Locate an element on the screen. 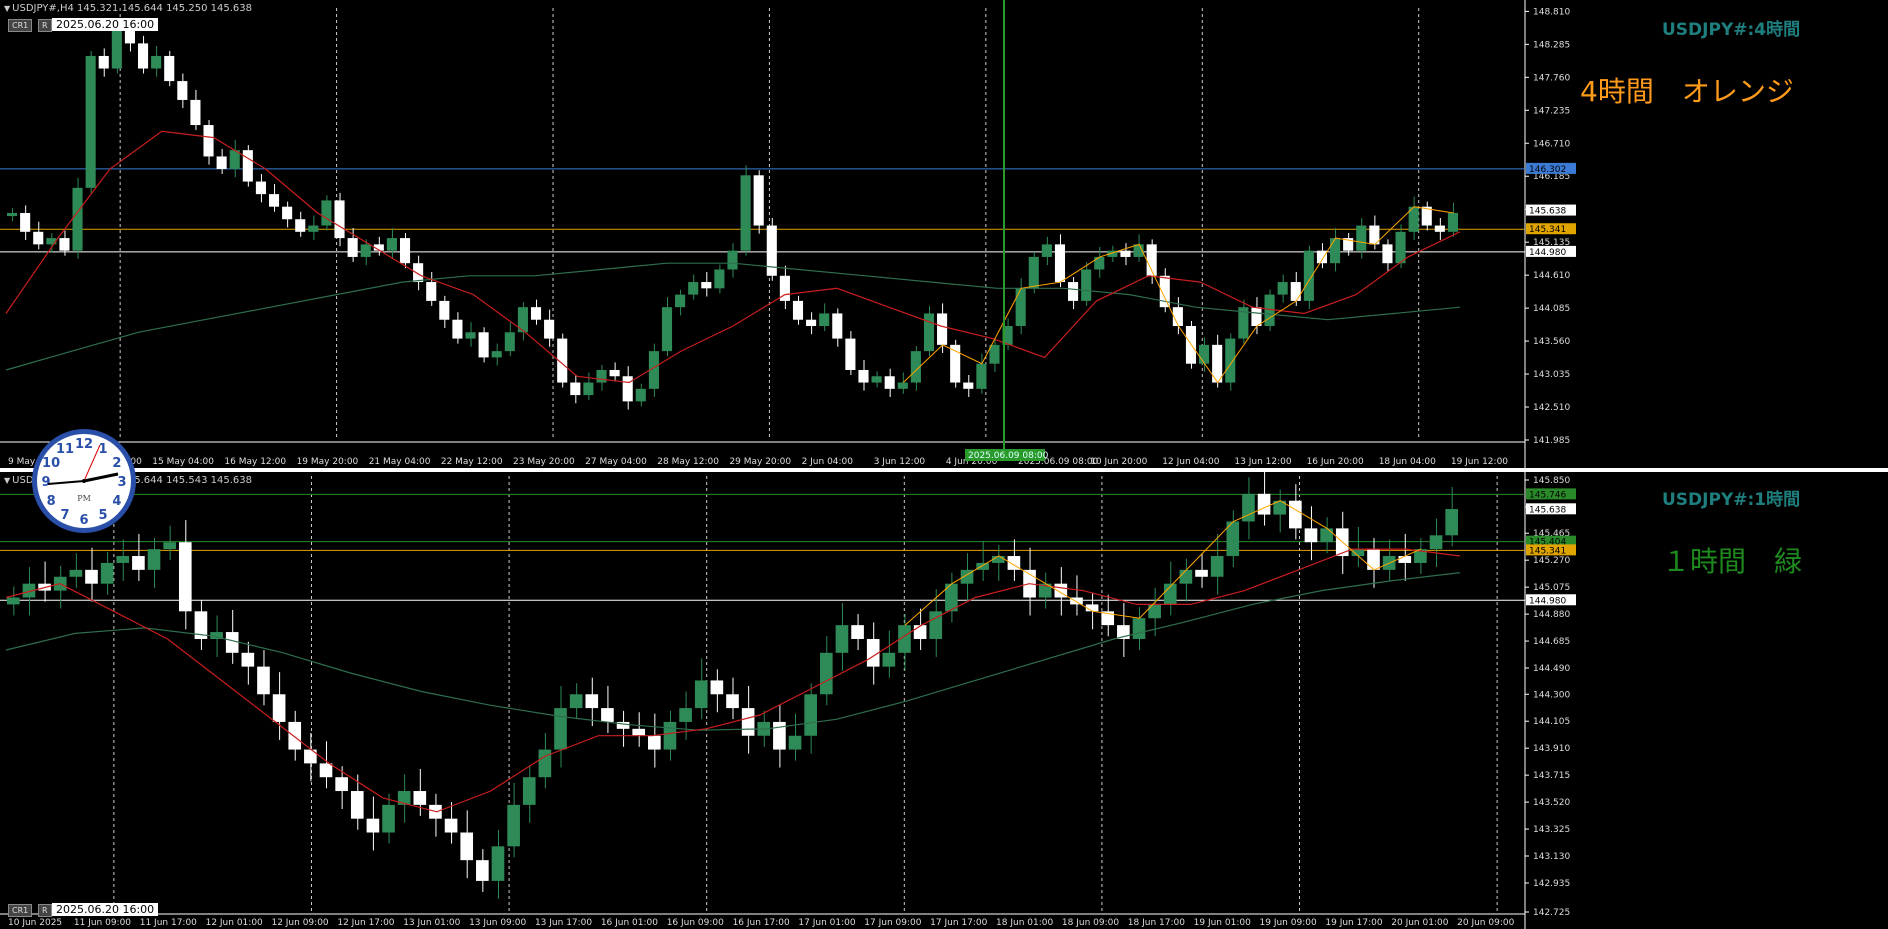 Image resolution: width=1888 pixels, height=929 pixels. h1-cr1-tag: CR1 is located at coordinates (20, 910).